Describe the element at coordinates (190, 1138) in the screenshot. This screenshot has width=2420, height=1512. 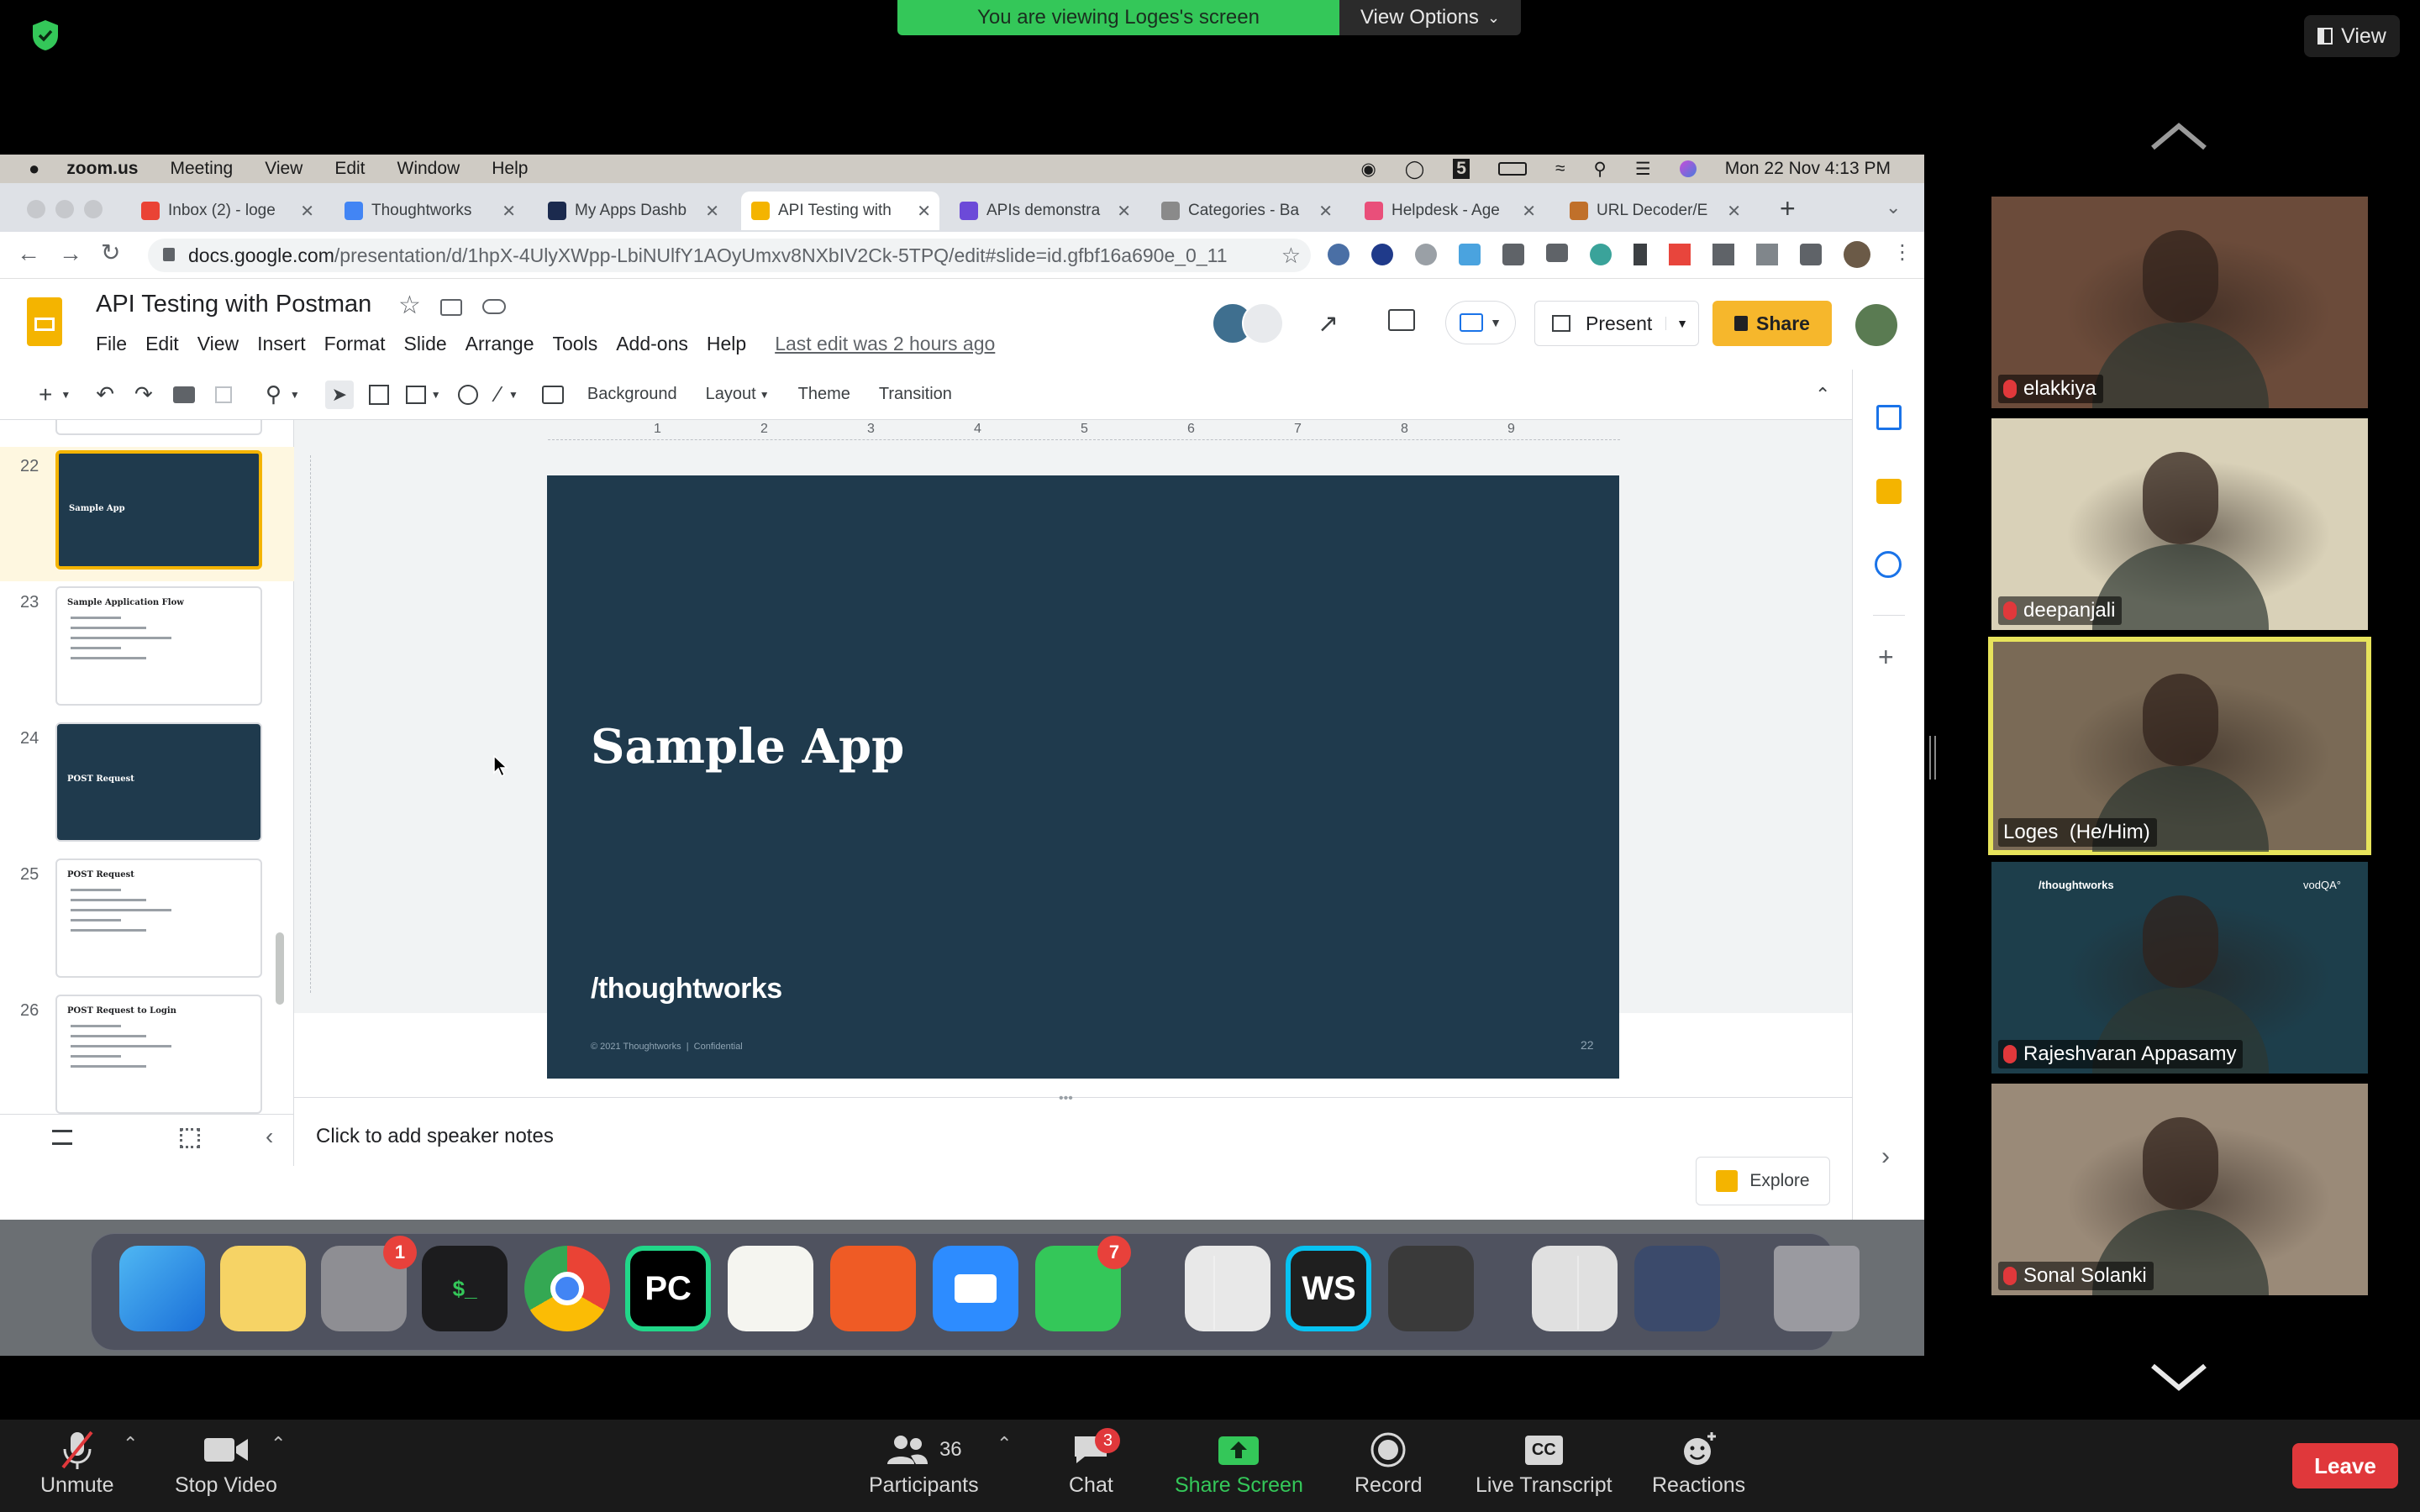
I see `grid-view-icon` at that location.